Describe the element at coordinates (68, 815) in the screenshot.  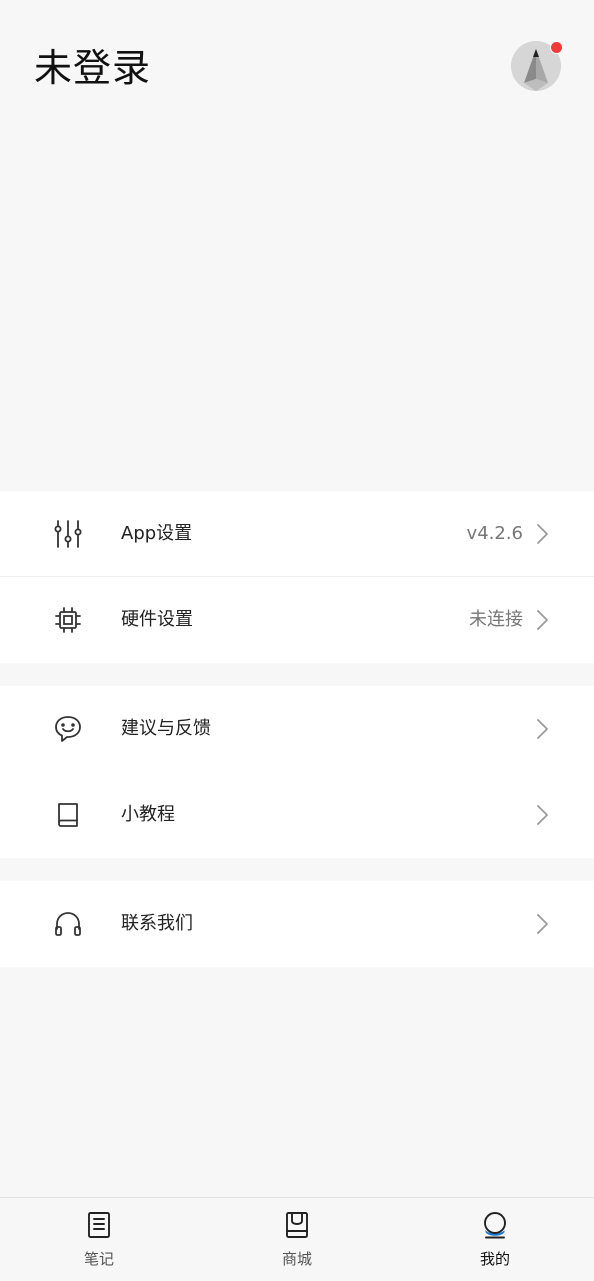
I see `book-icon` at that location.